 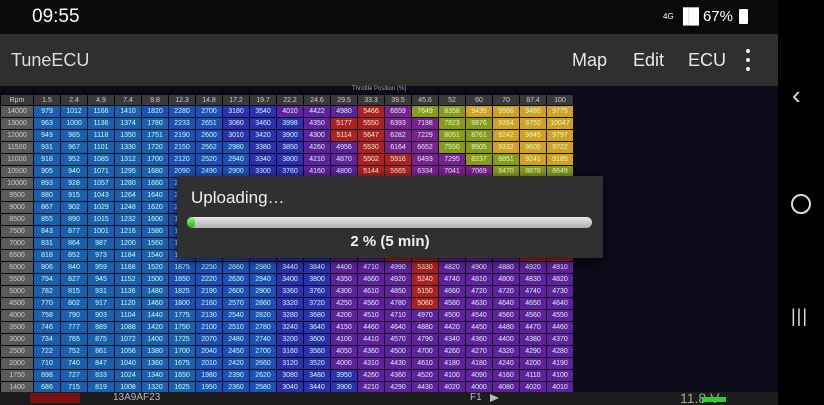 What do you see at coordinates (317, 267) in the screenshot?
I see `map-cell: 3840` at bounding box center [317, 267].